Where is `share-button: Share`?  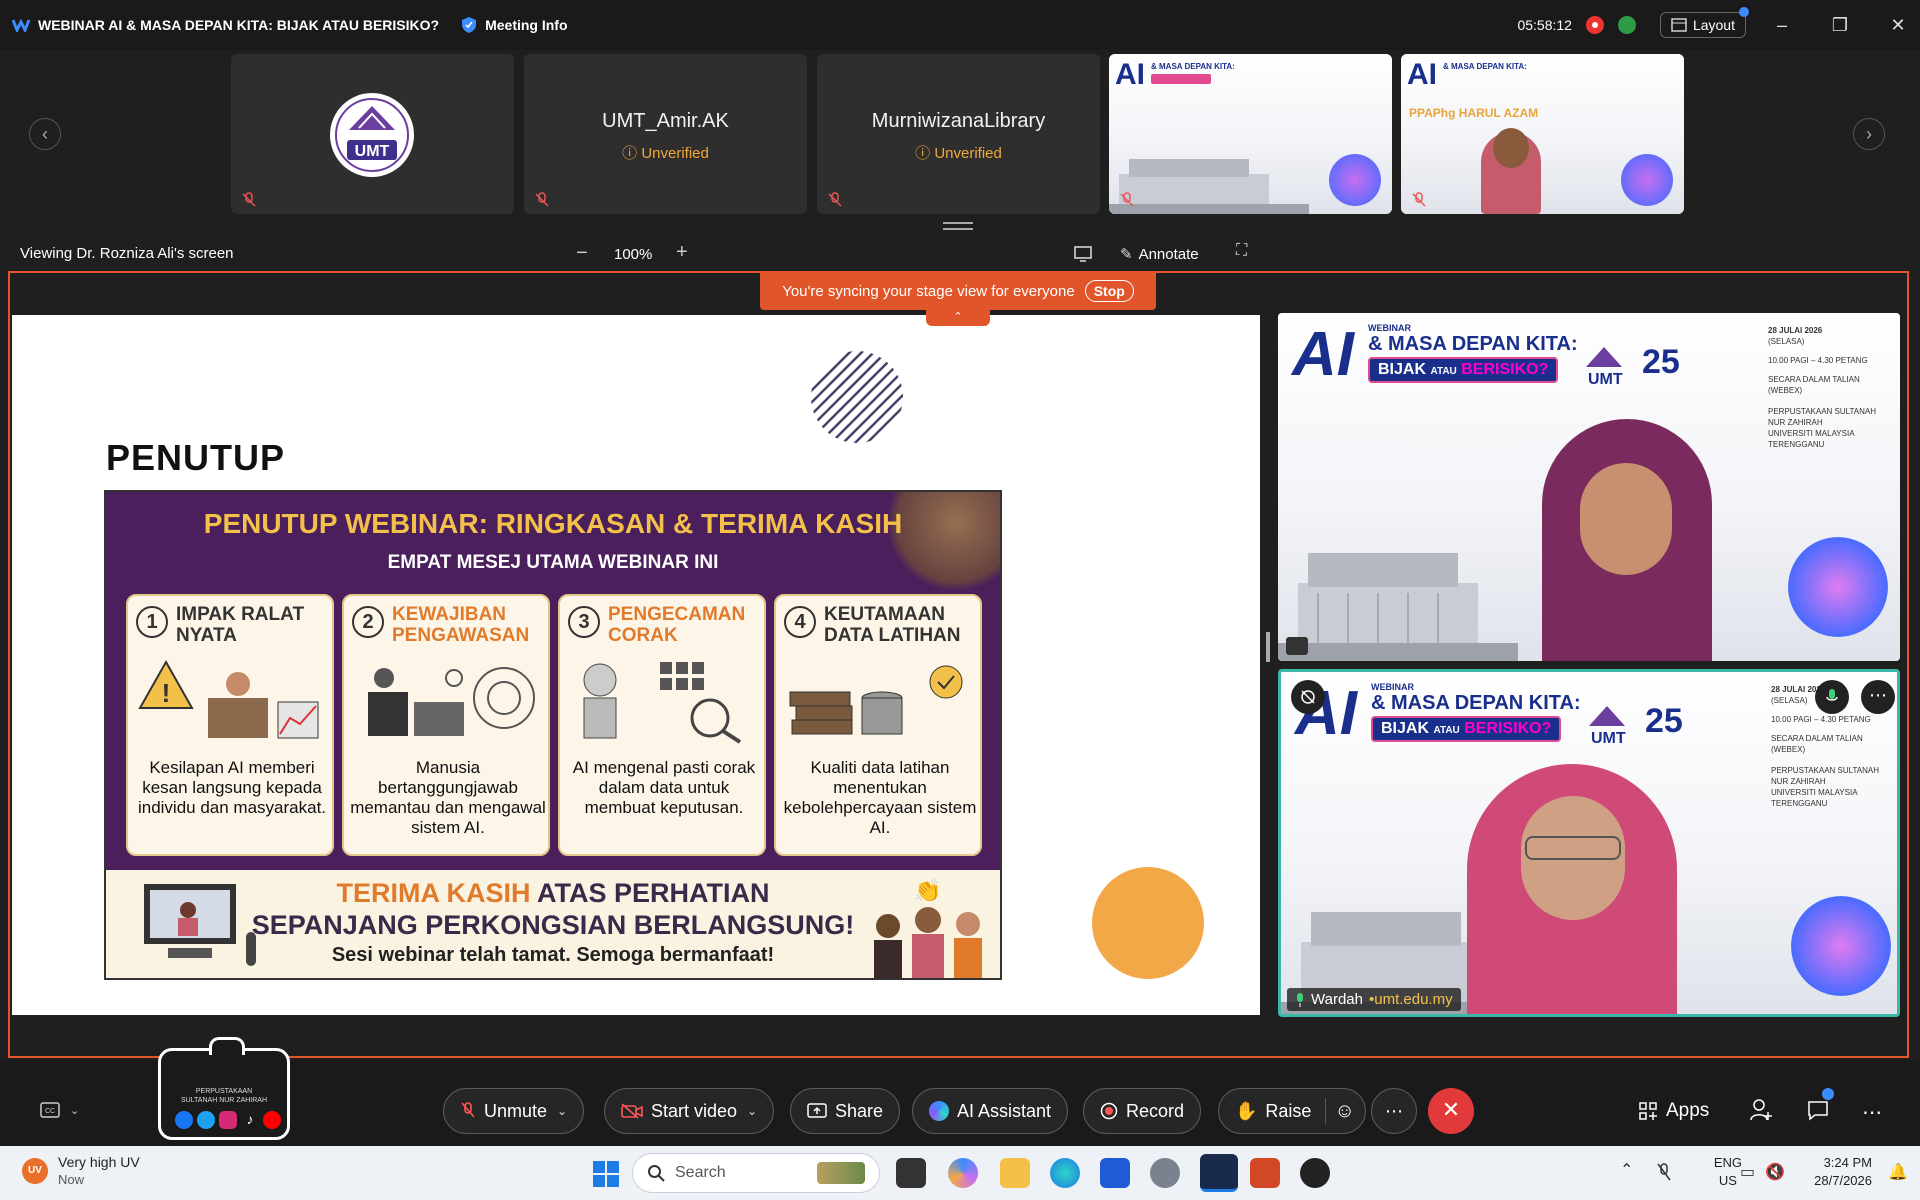 share-button: Share is located at coordinates (845, 1111).